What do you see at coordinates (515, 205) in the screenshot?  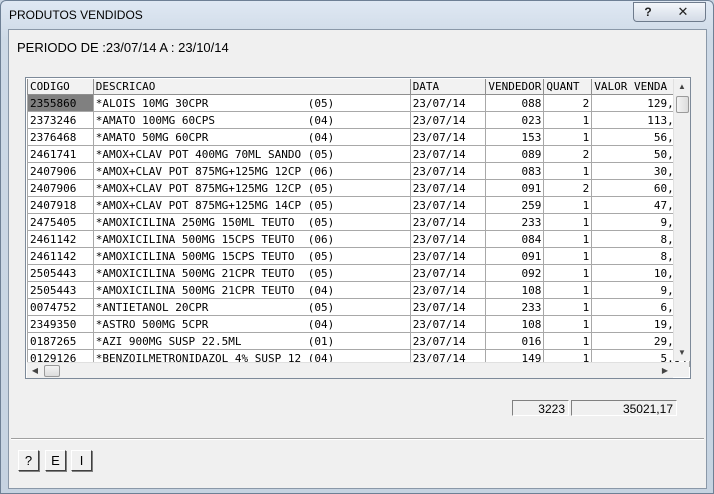 I see `cell-vendedor: 259` at bounding box center [515, 205].